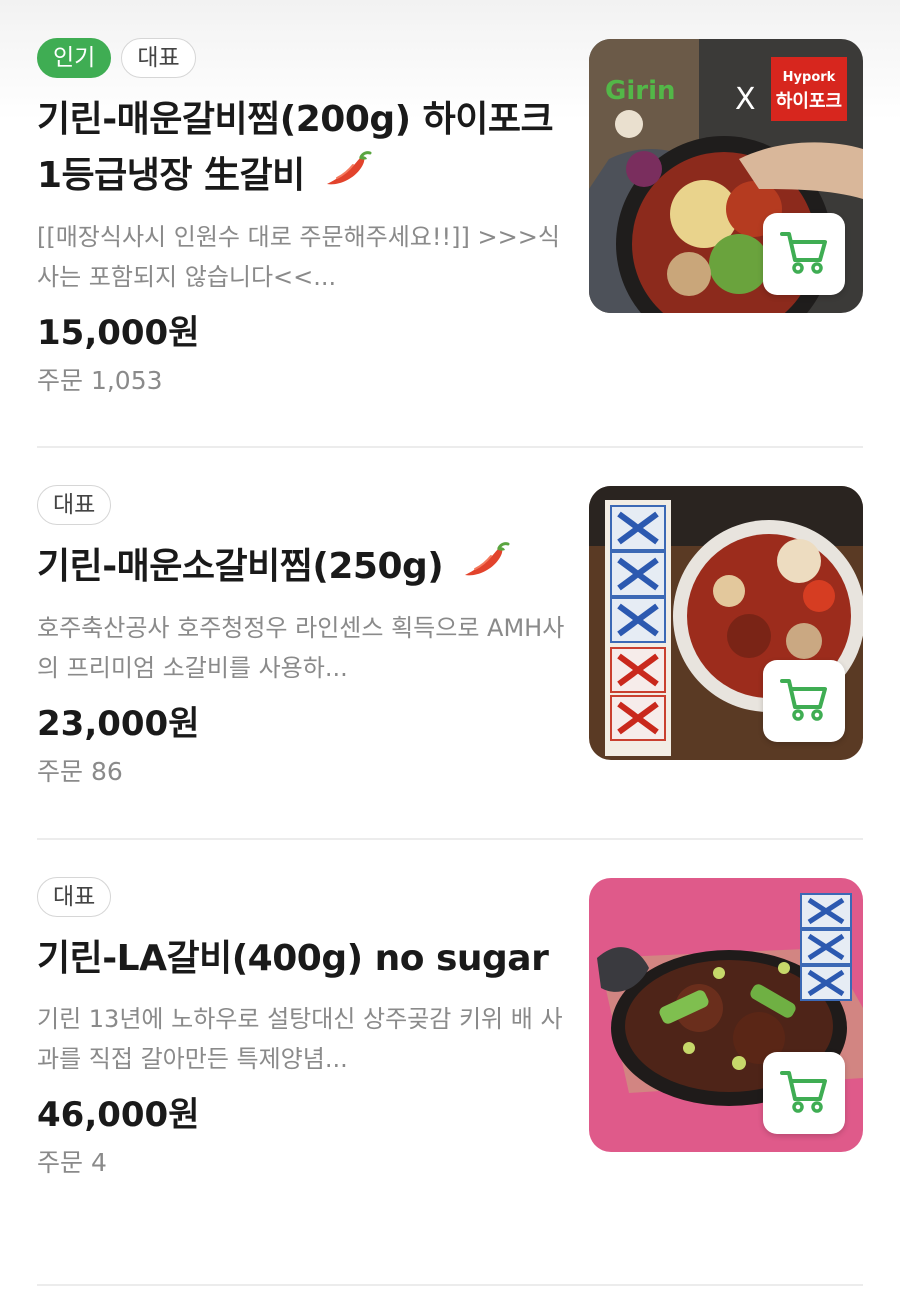  Describe the element at coordinates (809, 101) in the screenshot. I see `image-logo-brand-ko: 하이포크` at that location.